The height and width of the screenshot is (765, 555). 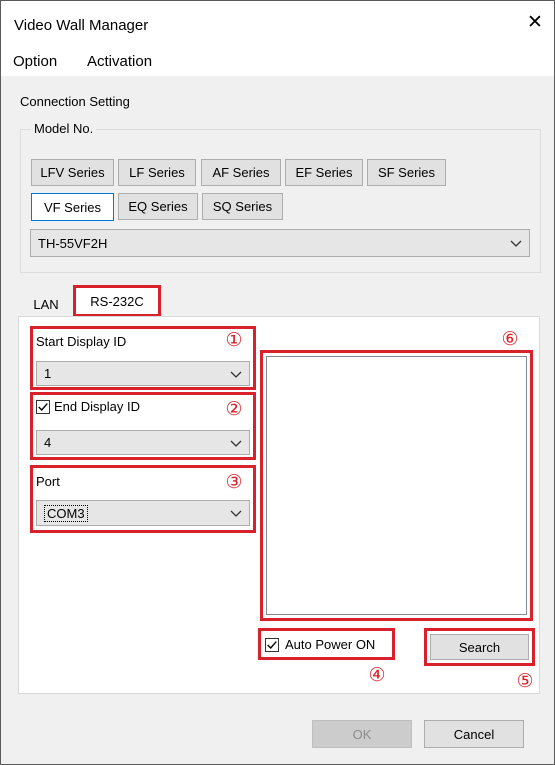 What do you see at coordinates (479, 647) in the screenshot?
I see `search-button: Search` at bounding box center [479, 647].